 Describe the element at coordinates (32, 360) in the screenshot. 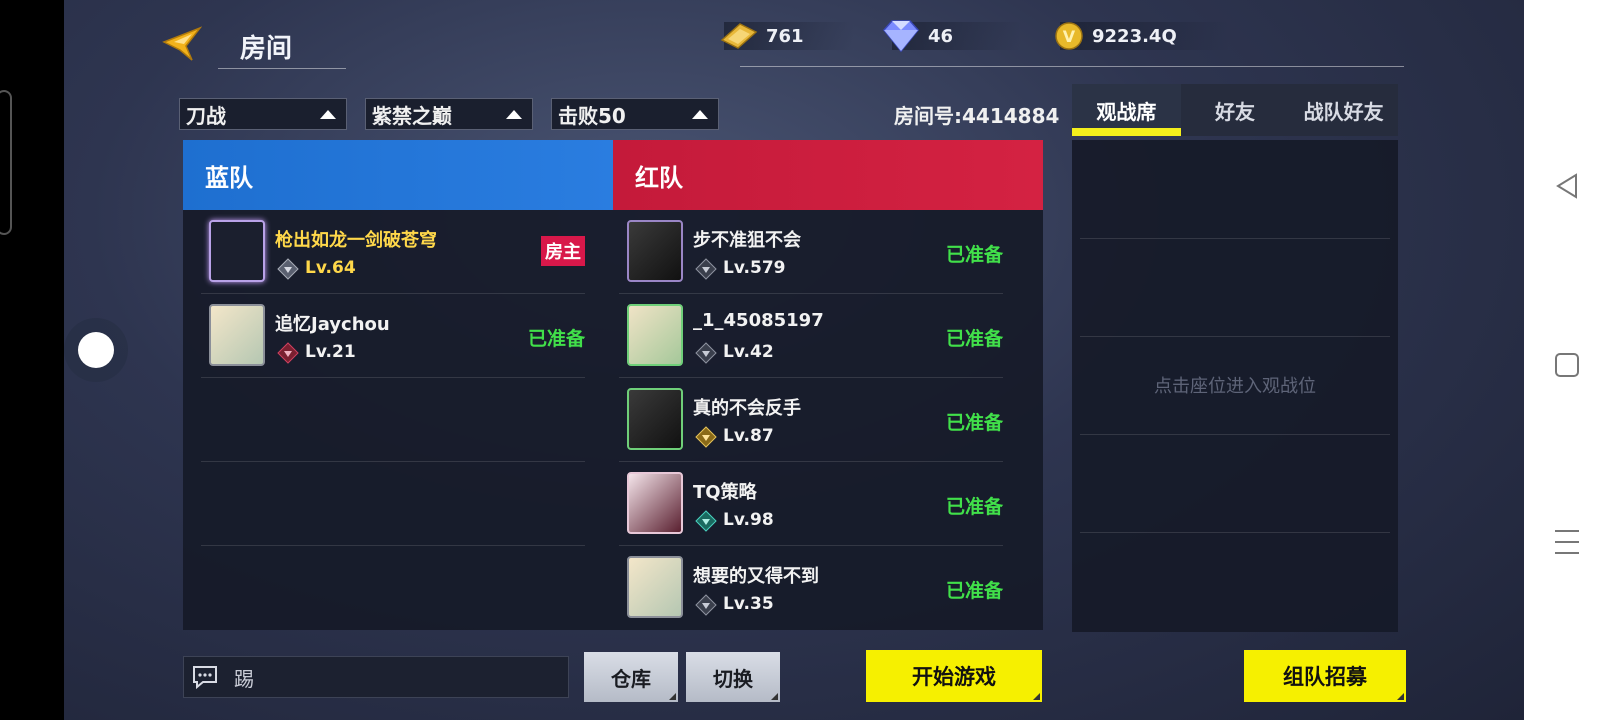

I see `left-bezel` at that location.